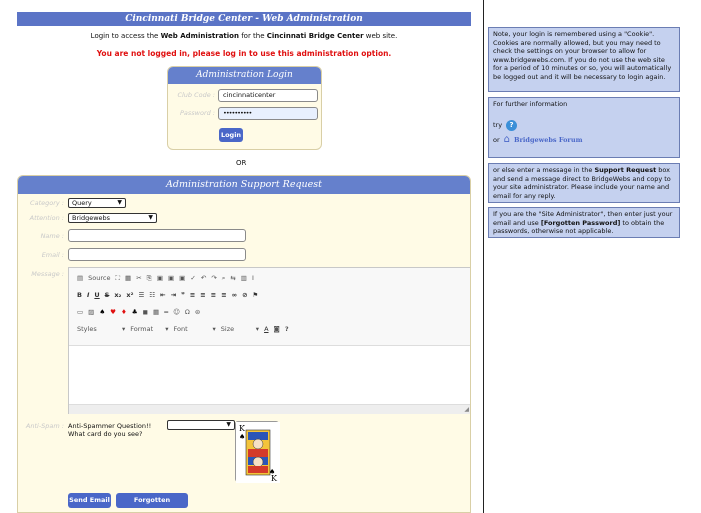 The height and width of the screenshot is (513, 701). What do you see at coordinates (156, 312) in the screenshot?
I see `table-icon: ▦` at bounding box center [156, 312].